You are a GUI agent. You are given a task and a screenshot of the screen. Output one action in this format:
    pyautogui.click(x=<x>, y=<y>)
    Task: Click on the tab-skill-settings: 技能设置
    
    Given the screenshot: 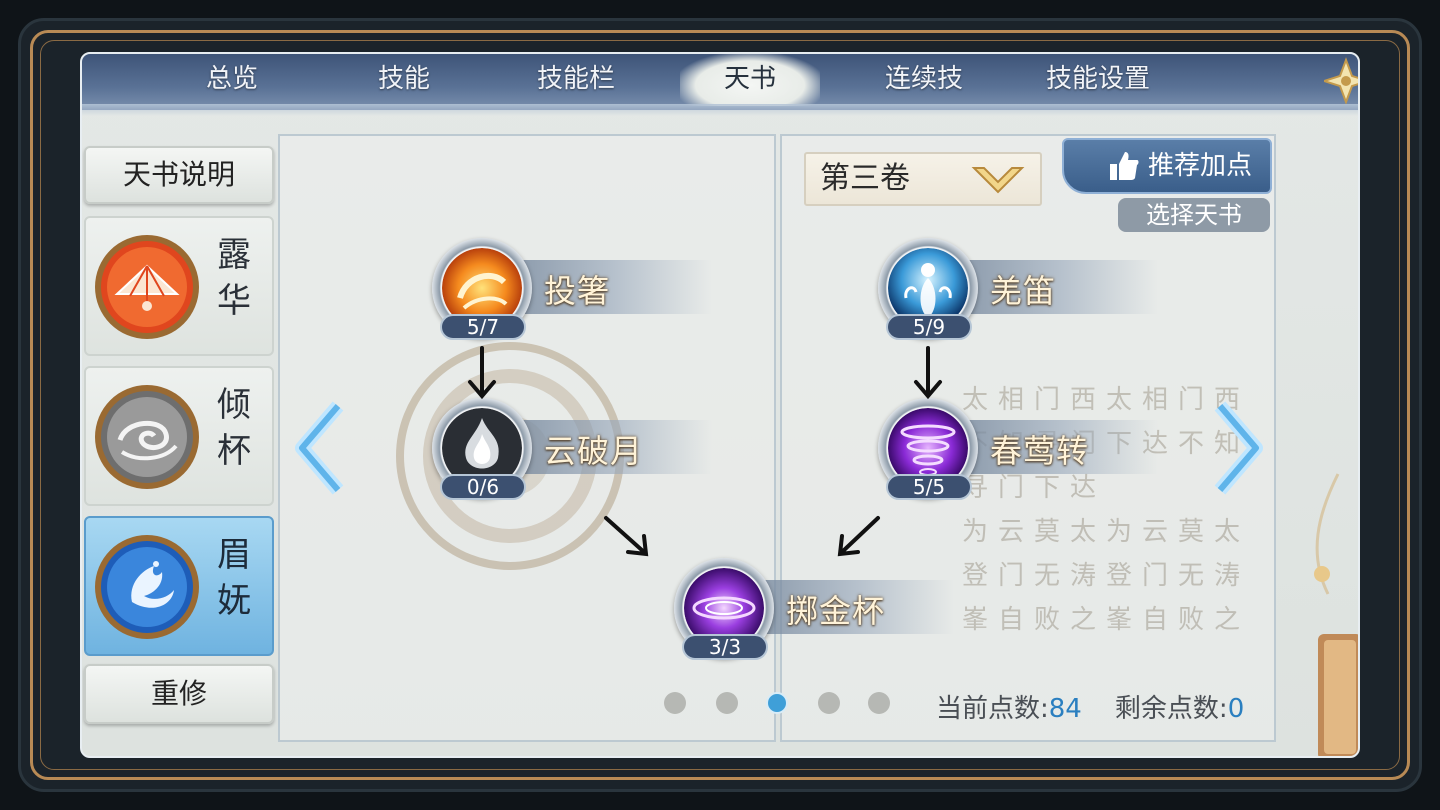 What is the action you would take?
    pyautogui.click(x=1098, y=80)
    